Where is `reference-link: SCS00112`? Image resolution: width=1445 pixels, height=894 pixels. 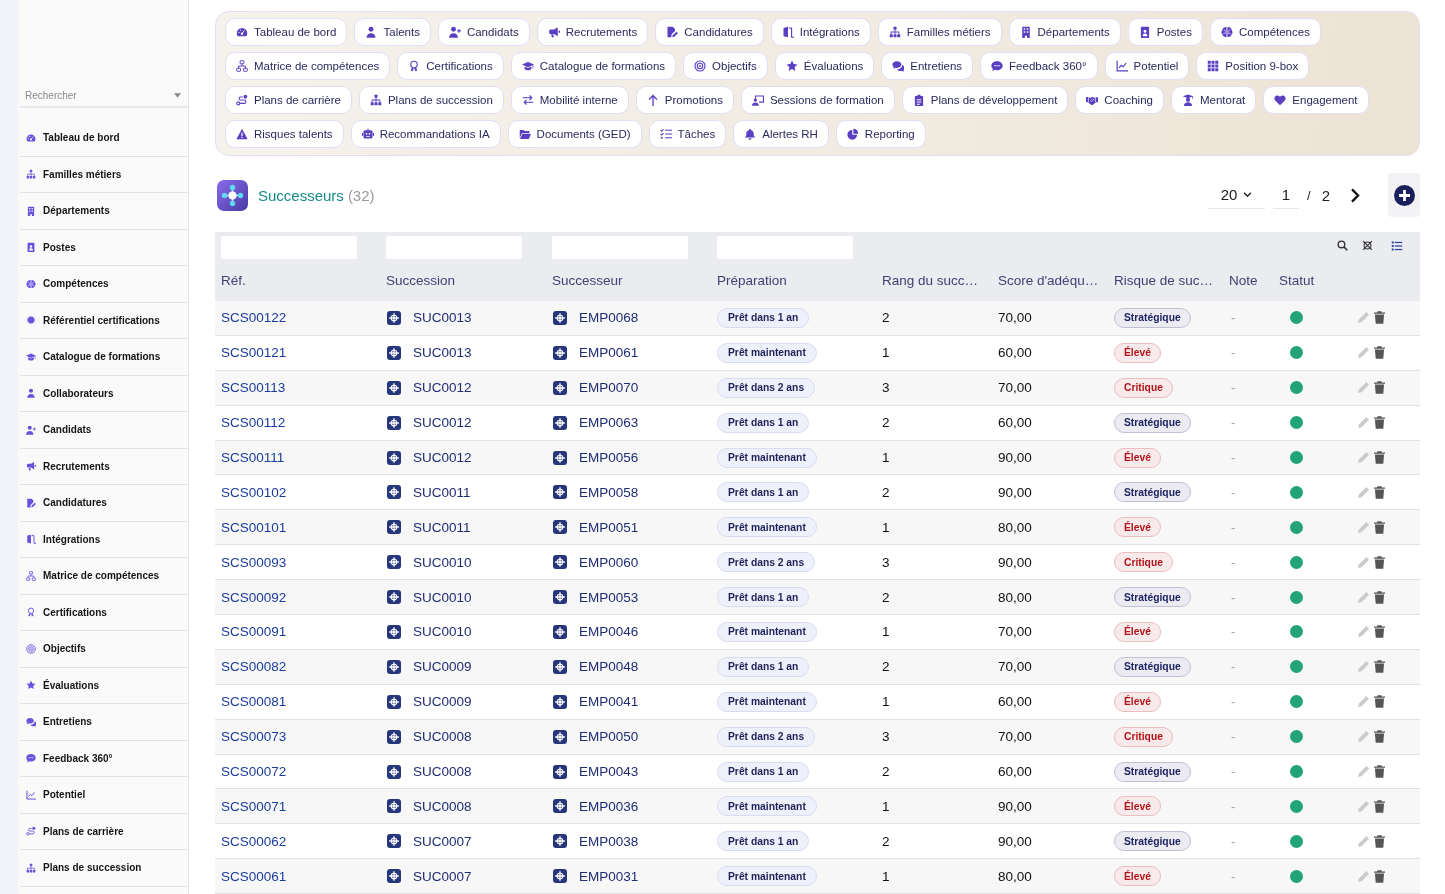 reference-link: SCS00112 is located at coordinates (253, 423).